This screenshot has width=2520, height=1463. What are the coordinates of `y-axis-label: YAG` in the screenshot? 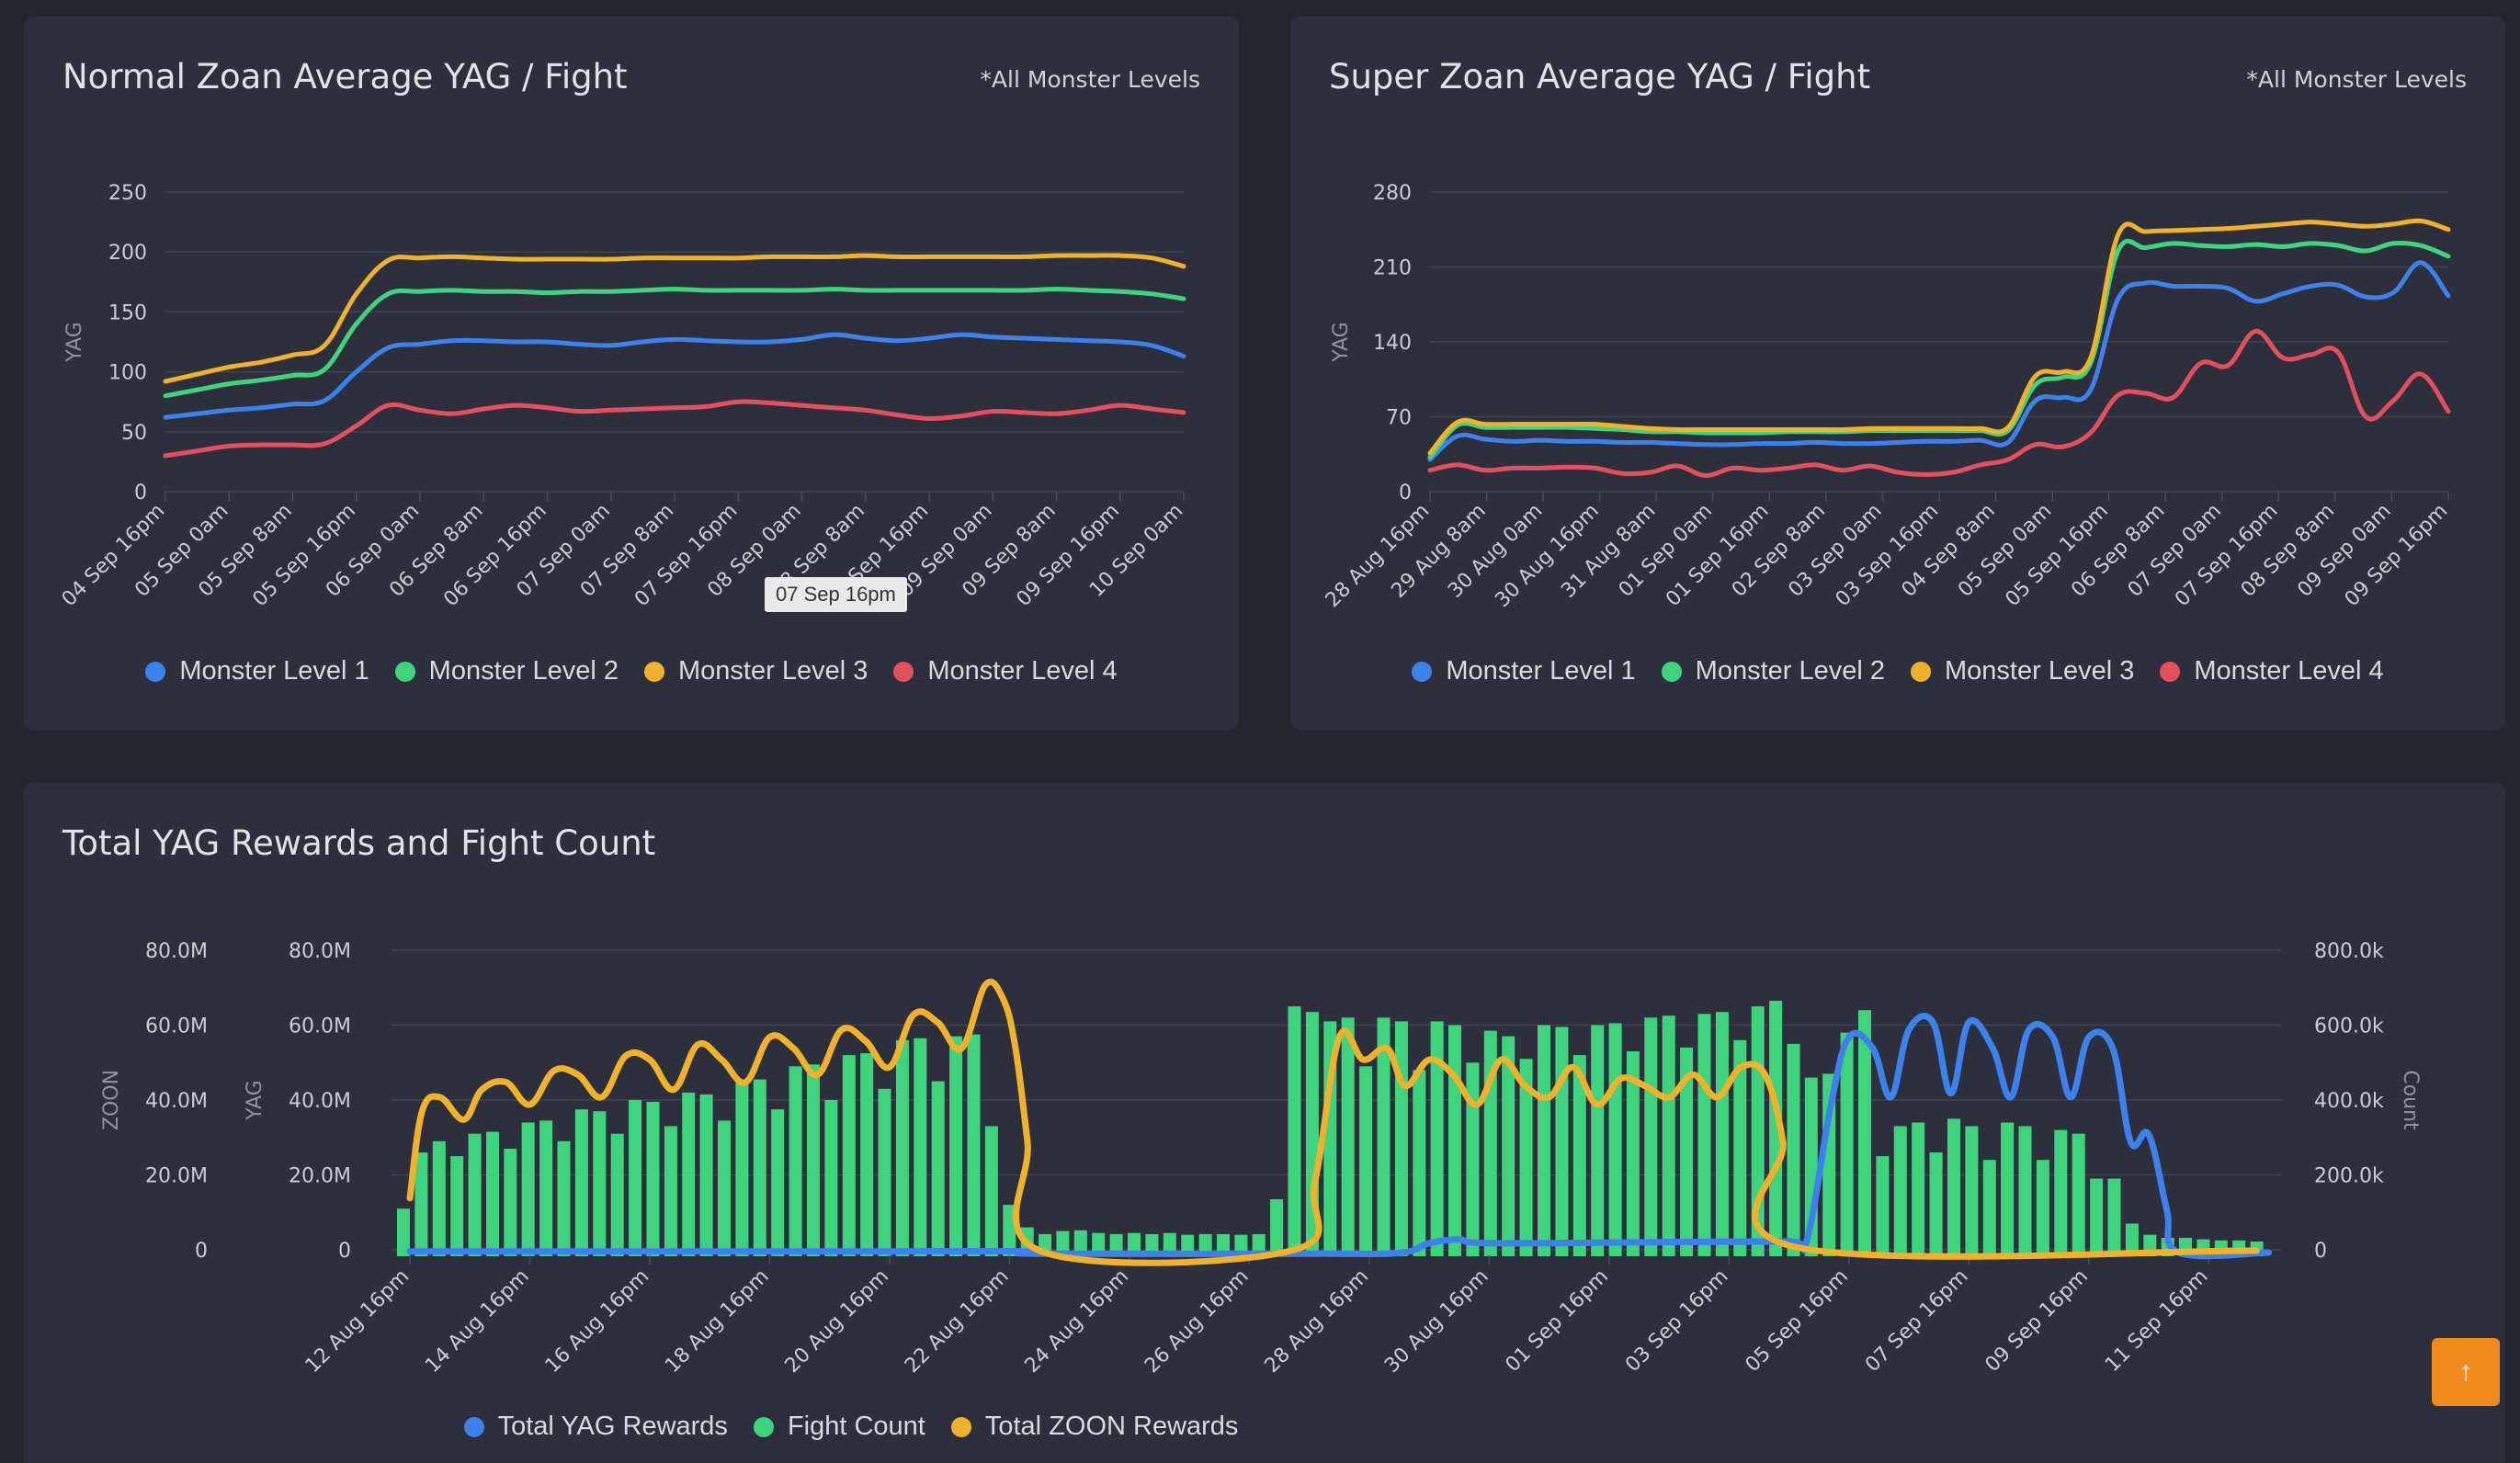 It's located at (1341, 342).